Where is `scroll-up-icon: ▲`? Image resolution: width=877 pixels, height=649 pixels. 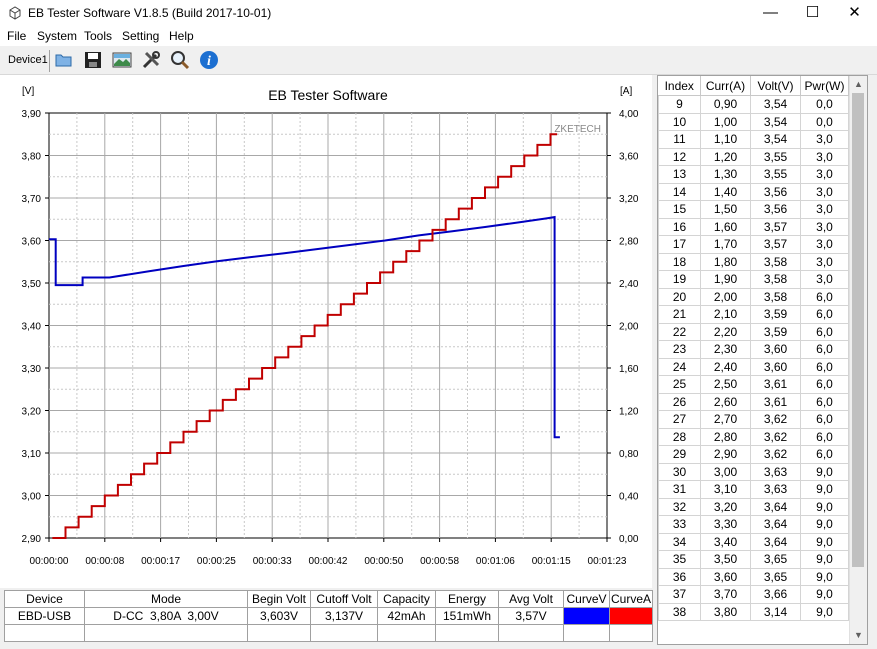 scroll-up-icon: ▲ is located at coordinates (858, 84).